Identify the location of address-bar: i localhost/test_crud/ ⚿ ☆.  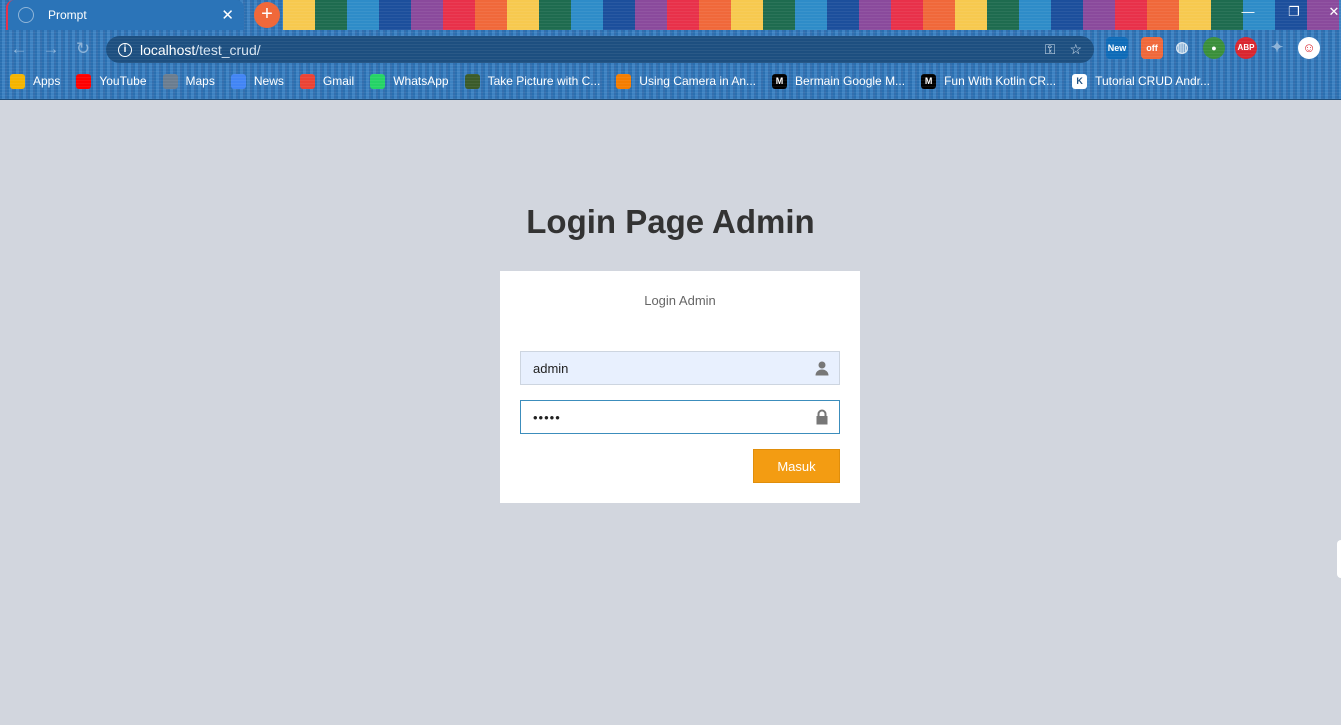
(600, 49).